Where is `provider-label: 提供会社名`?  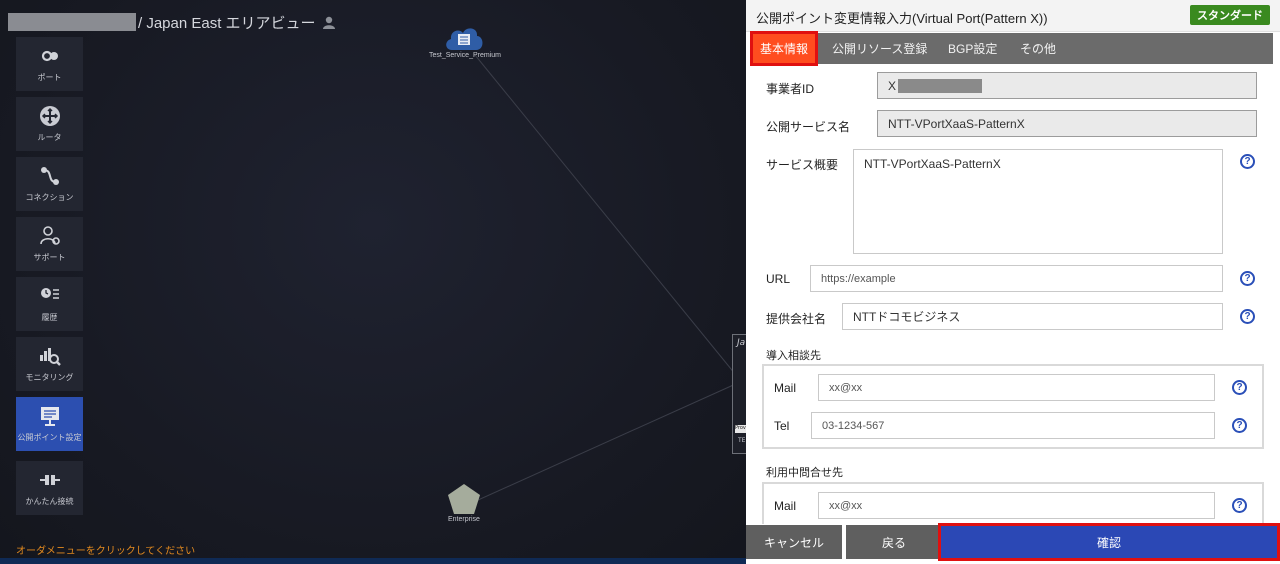
provider-label: 提供会社名 is located at coordinates (796, 319).